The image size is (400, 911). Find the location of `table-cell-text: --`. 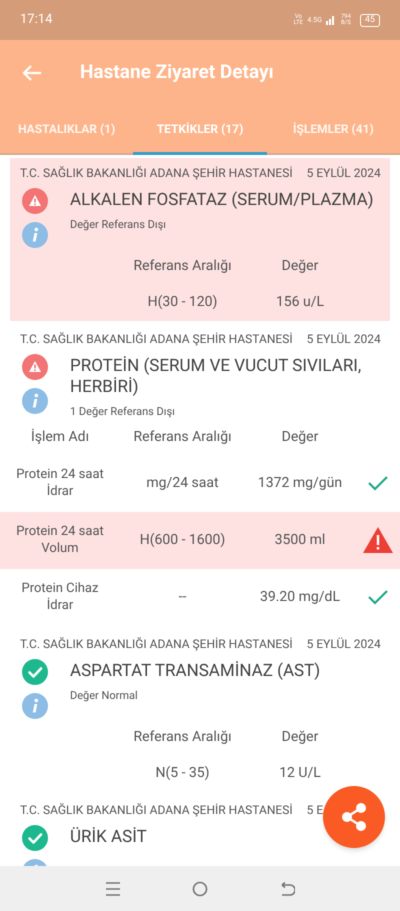

table-cell-text: -- is located at coordinates (183, 597).